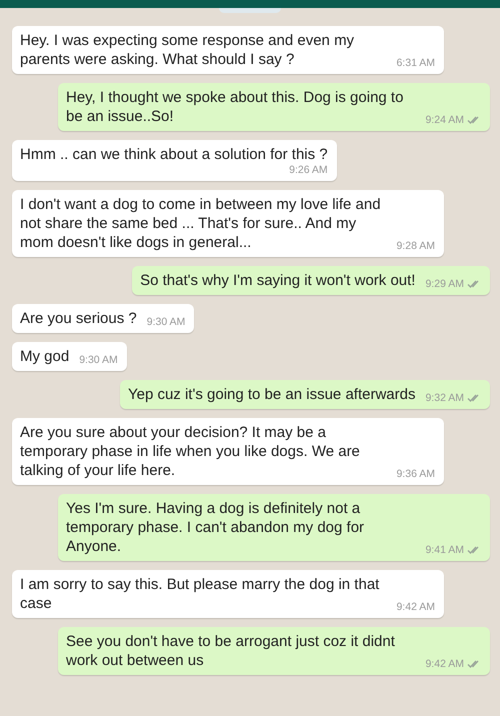 The width and height of the screenshot is (500, 716). I want to click on message-text: Yes I'm sure. Having a dog is definitely not a temporary phase. I can't abandon my dog for Anyone., so click(216, 527).